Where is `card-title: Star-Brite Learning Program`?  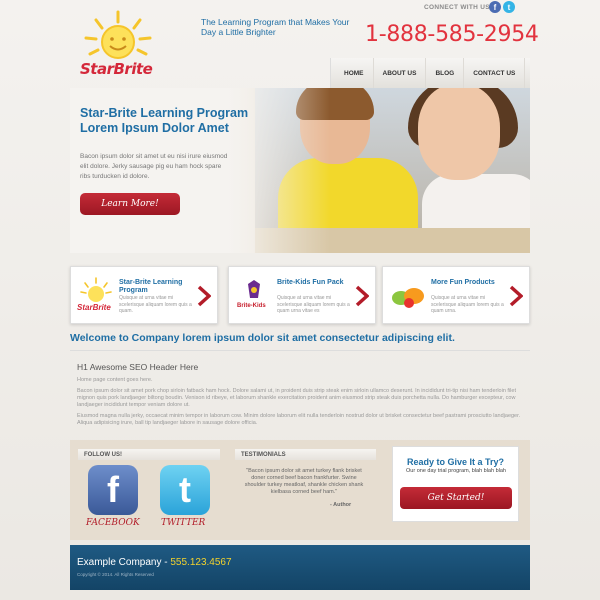 card-title: Star-Brite Learning Program is located at coordinates (151, 286).